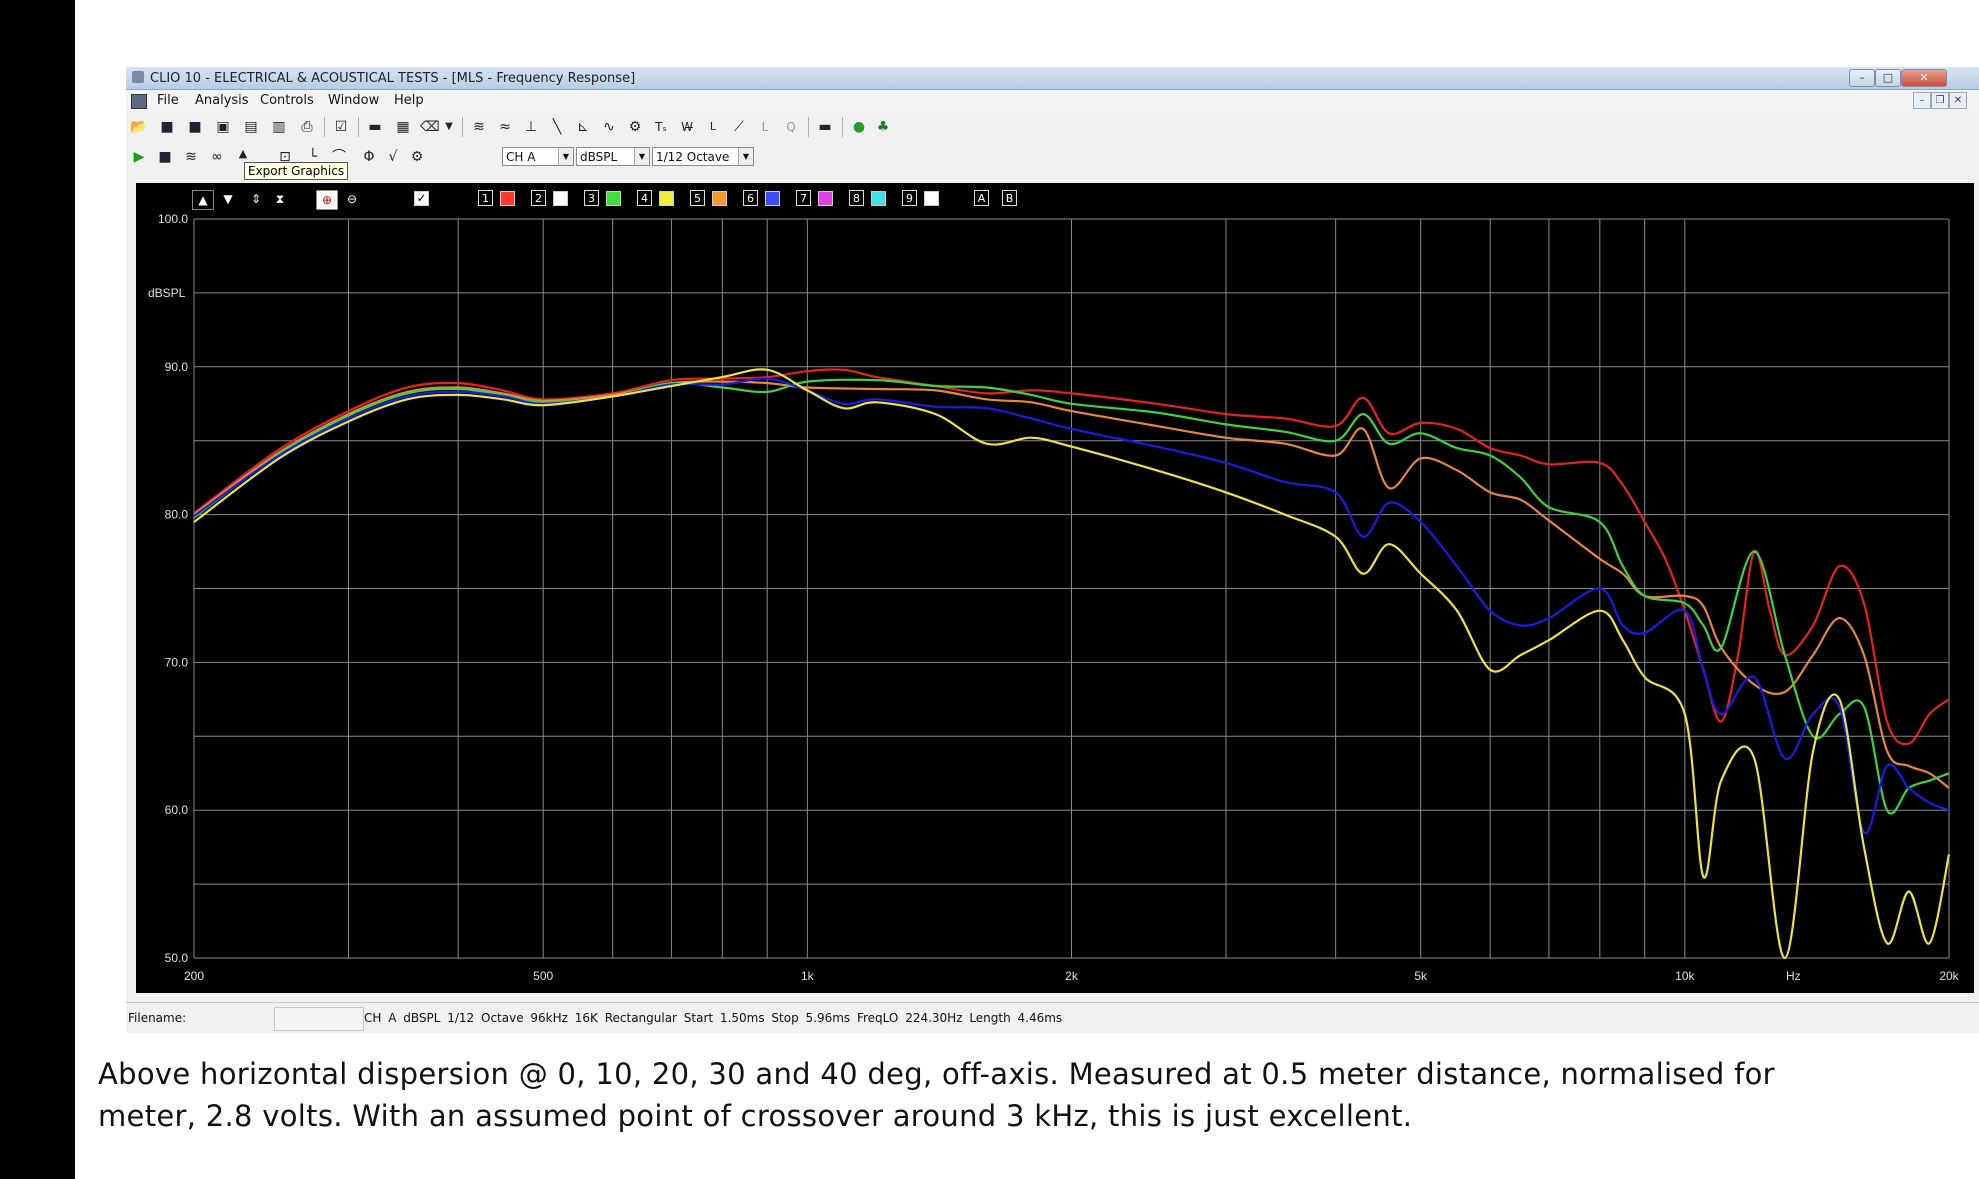 The image size is (1979, 1179). I want to click on lr-icon: L, so click(765, 127).